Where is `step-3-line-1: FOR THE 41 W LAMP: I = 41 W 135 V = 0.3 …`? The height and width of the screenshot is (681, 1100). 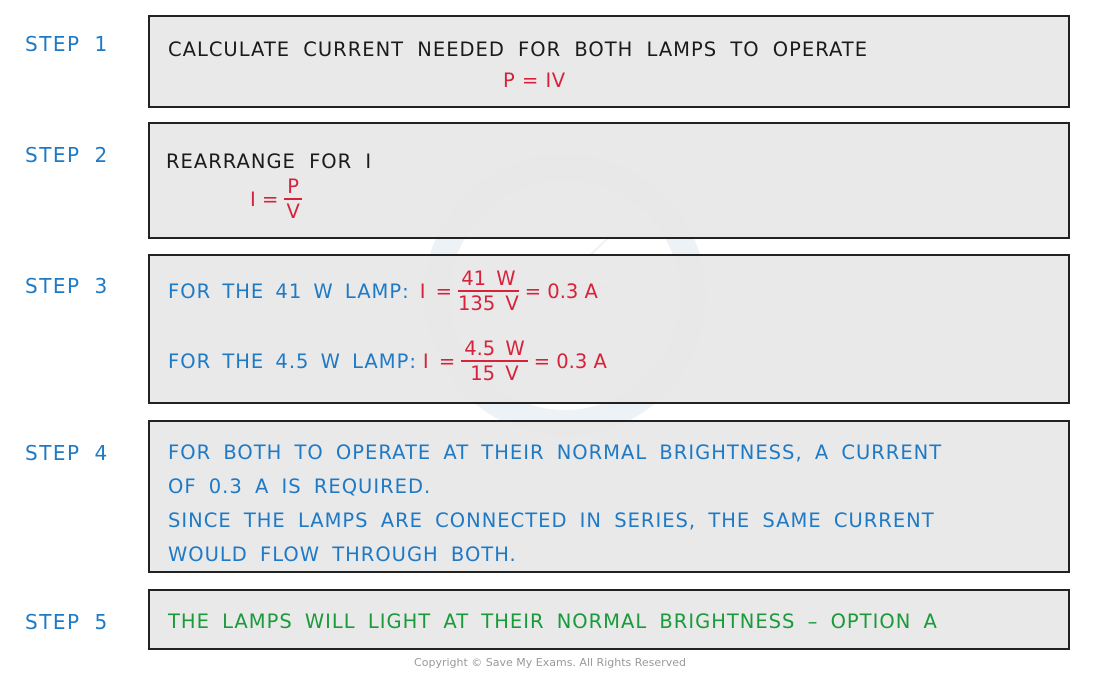 step-3-line-1: FOR THE 41 W LAMP: I = 41 W 135 V = 0.3 … is located at coordinates (383, 291).